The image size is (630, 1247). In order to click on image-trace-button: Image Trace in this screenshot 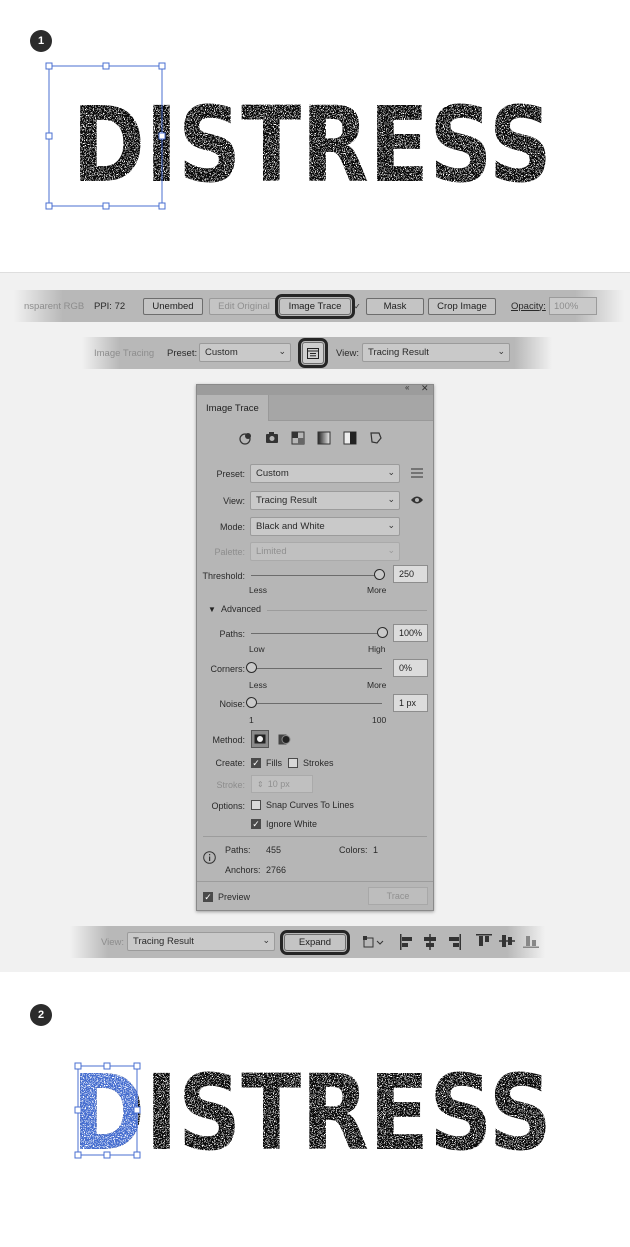, I will do `click(315, 306)`.